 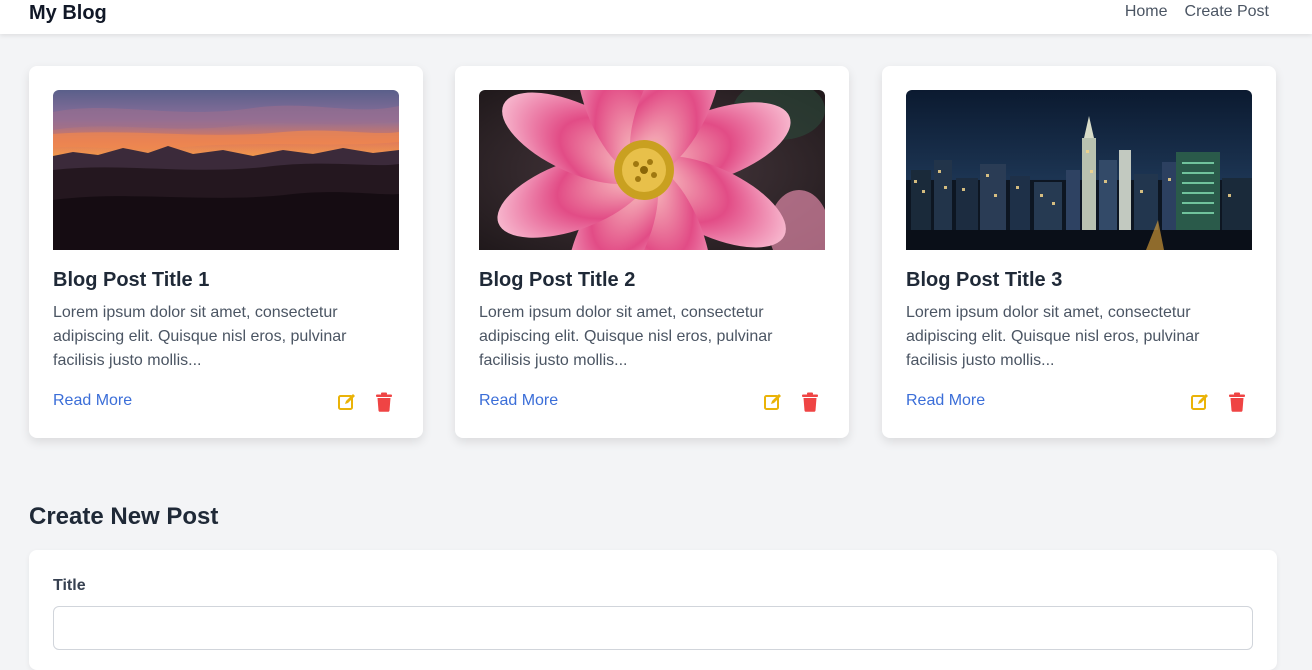 I want to click on nav-link-home: Home, so click(x=1146, y=12).